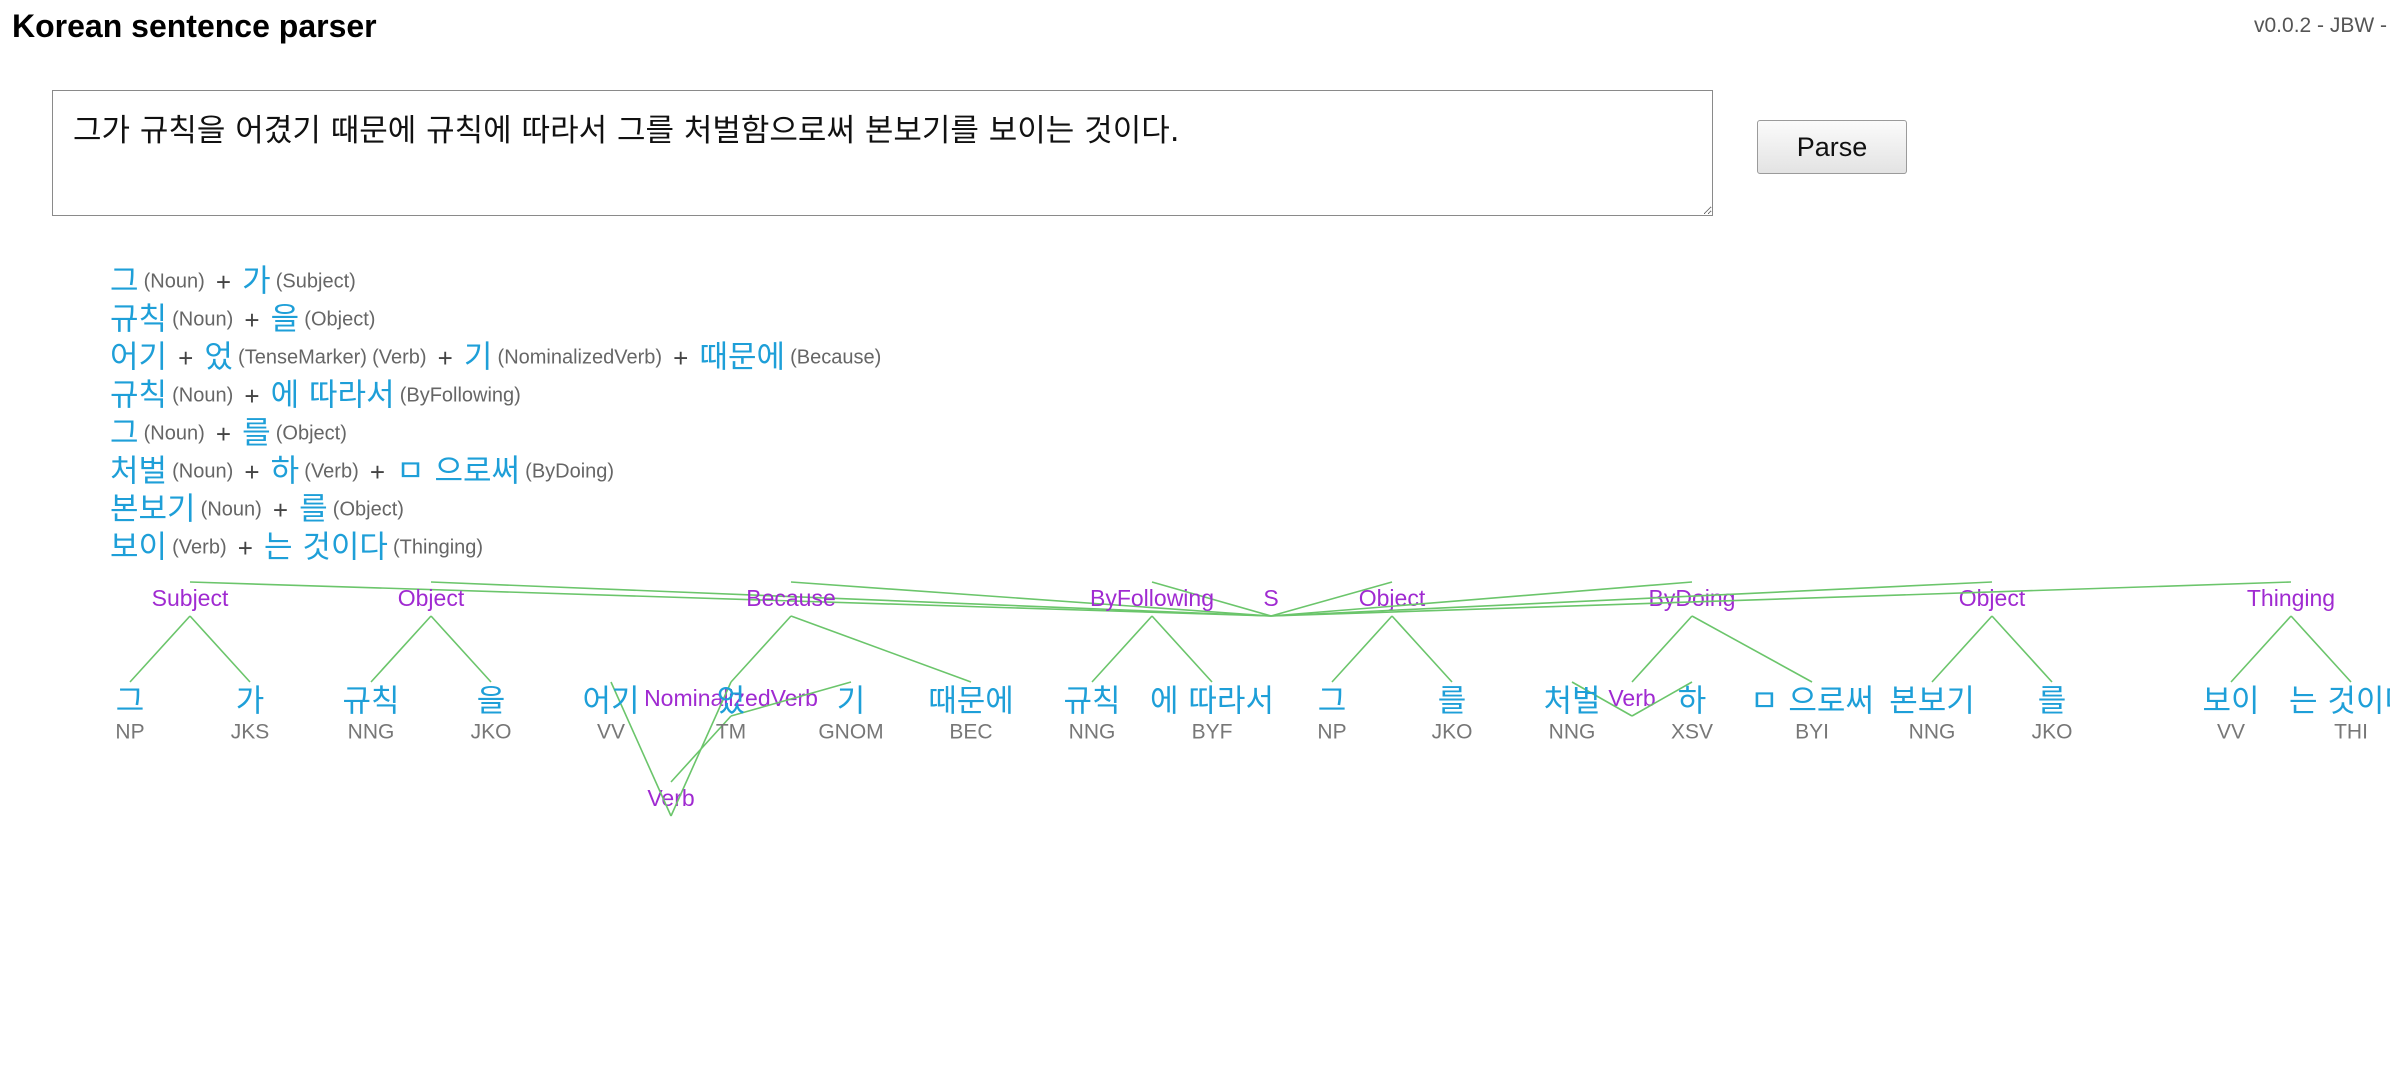 Image resolution: width=2390 pixels, height=1072 pixels. I want to click on tree-node-label: Subject, so click(190, 598).